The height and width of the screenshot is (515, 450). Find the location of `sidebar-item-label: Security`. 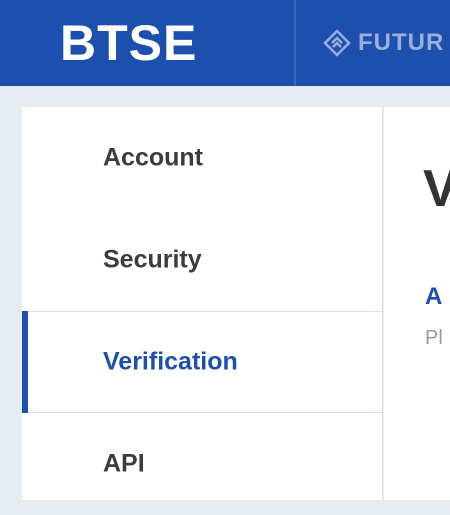

sidebar-item-label: Security is located at coordinates (152, 259).